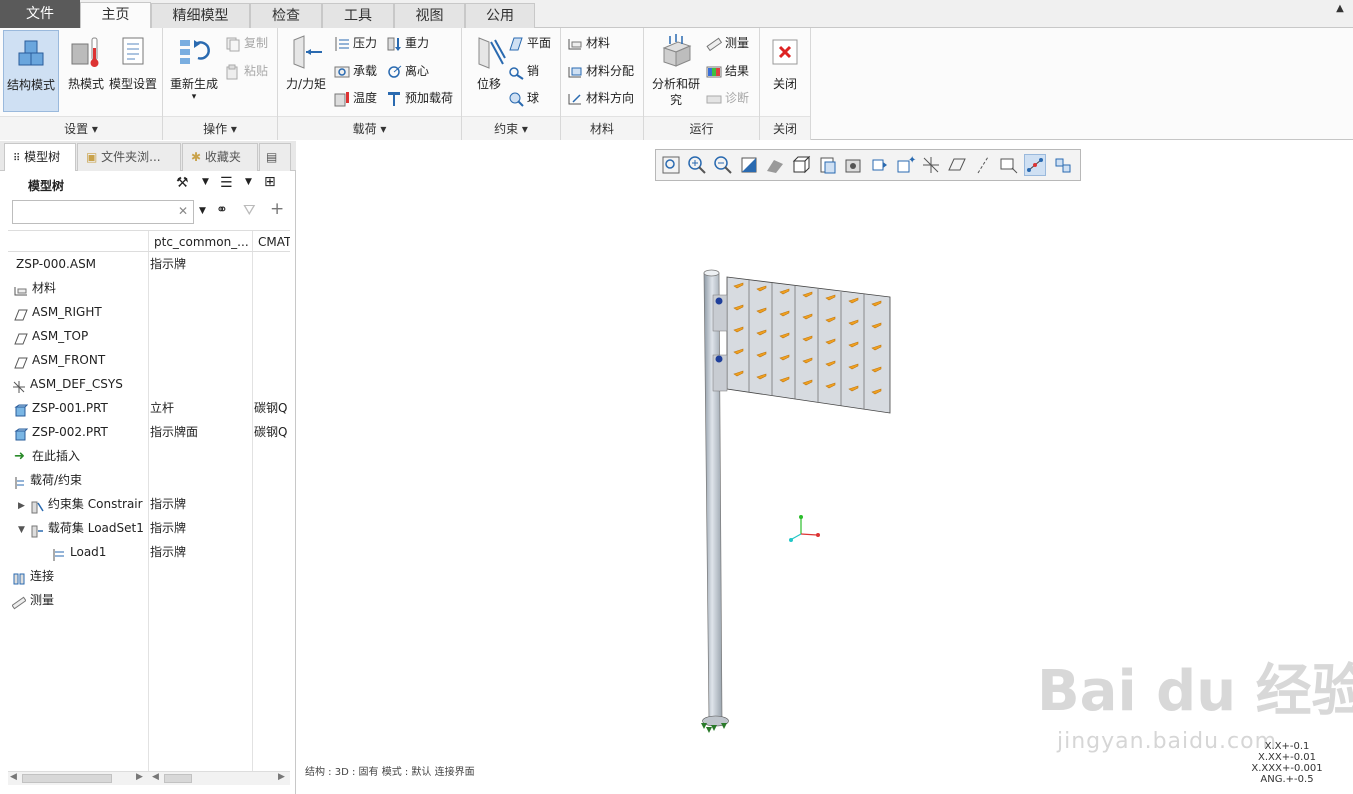 This screenshot has width=1353, height=794. What do you see at coordinates (220, 128) in the screenshot?
I see `group-operations-label: 操作 ▾` at bounding box center [220, 128].